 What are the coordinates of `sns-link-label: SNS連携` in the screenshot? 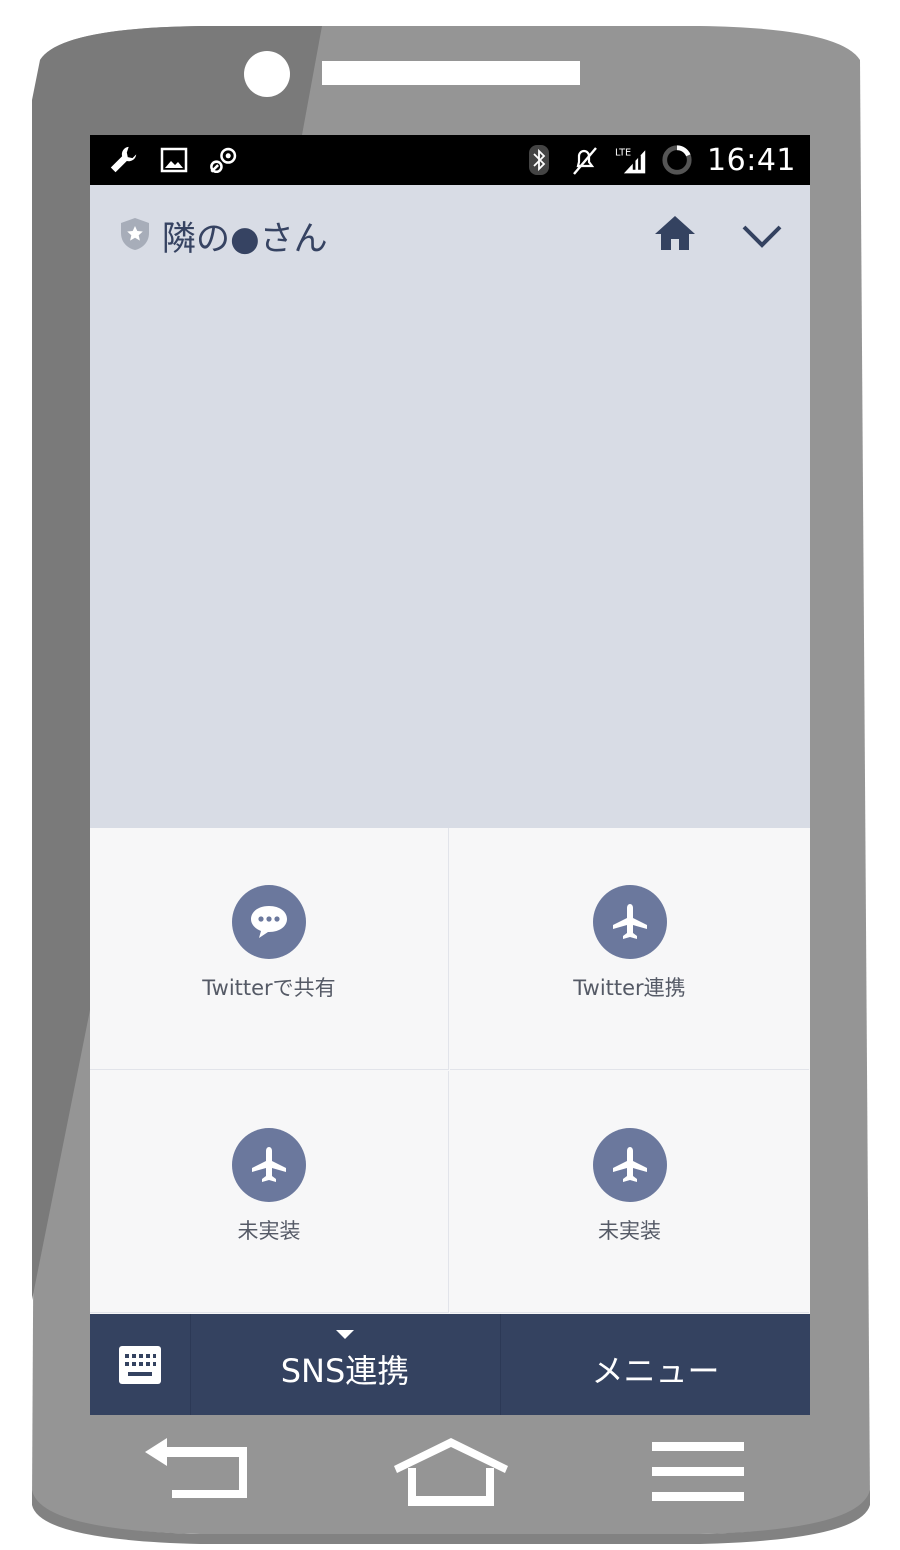 It's located at (345, 1371).